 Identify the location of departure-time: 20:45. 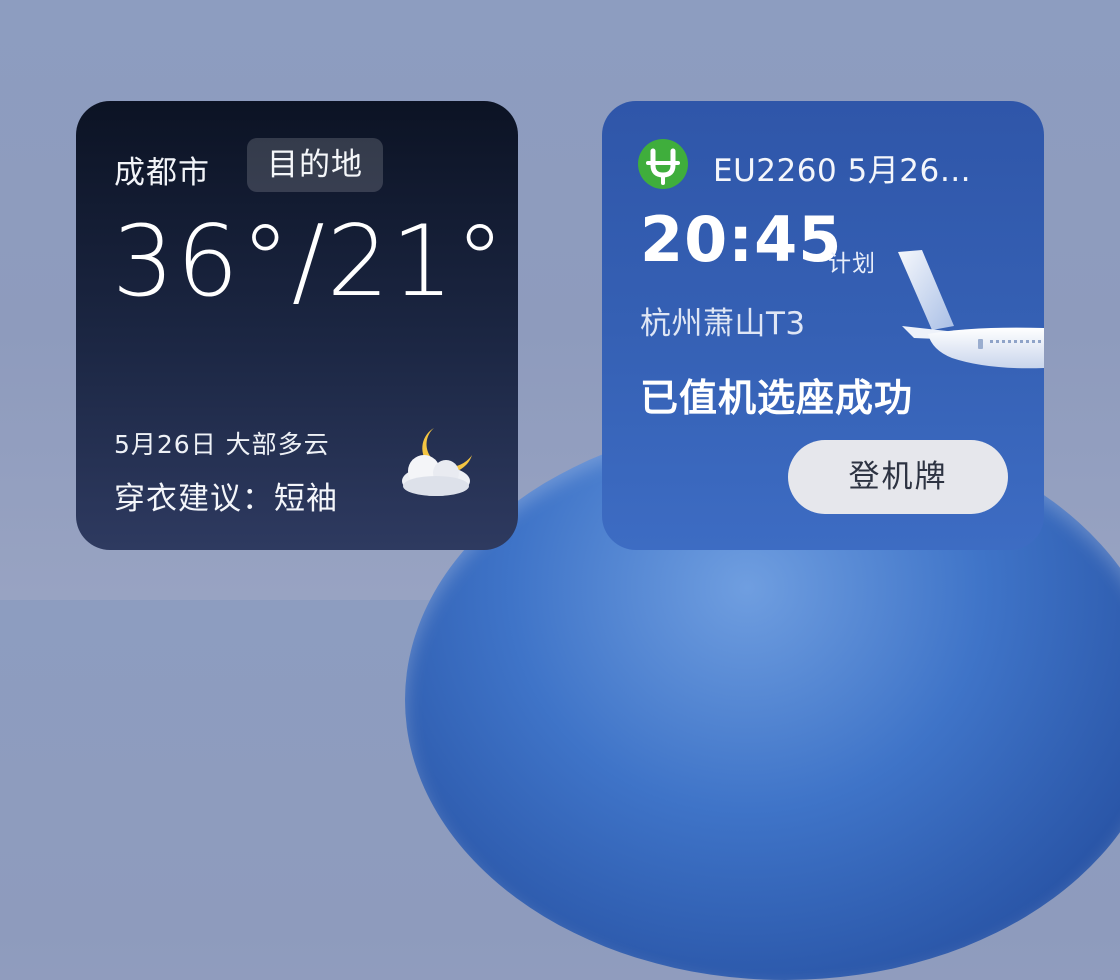
(741, 239).